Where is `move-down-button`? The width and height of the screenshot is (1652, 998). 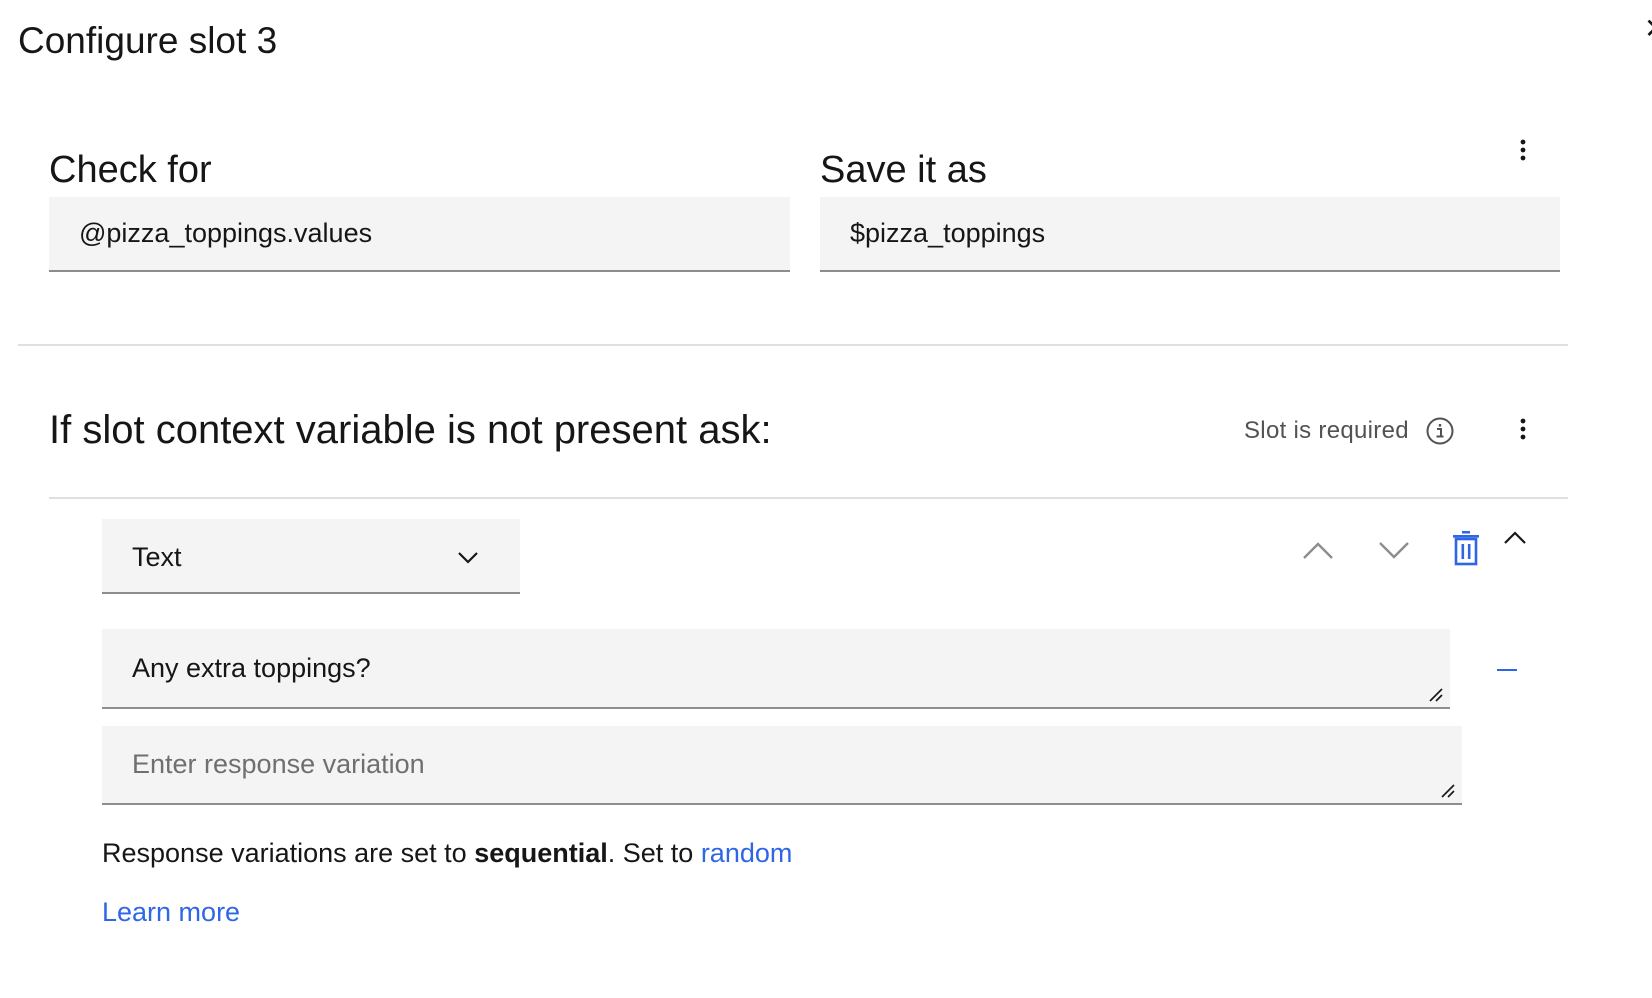
move-down-button is located at coordinates (1394, 550).